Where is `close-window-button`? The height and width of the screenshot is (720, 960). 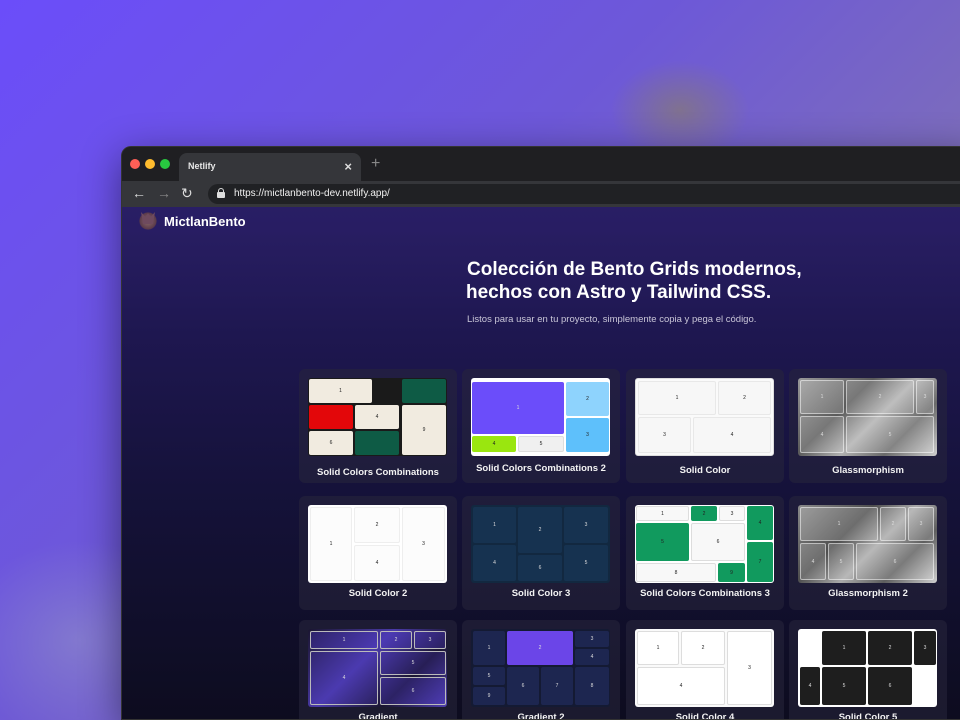
close-window-button is located at coordinates (135, 164).